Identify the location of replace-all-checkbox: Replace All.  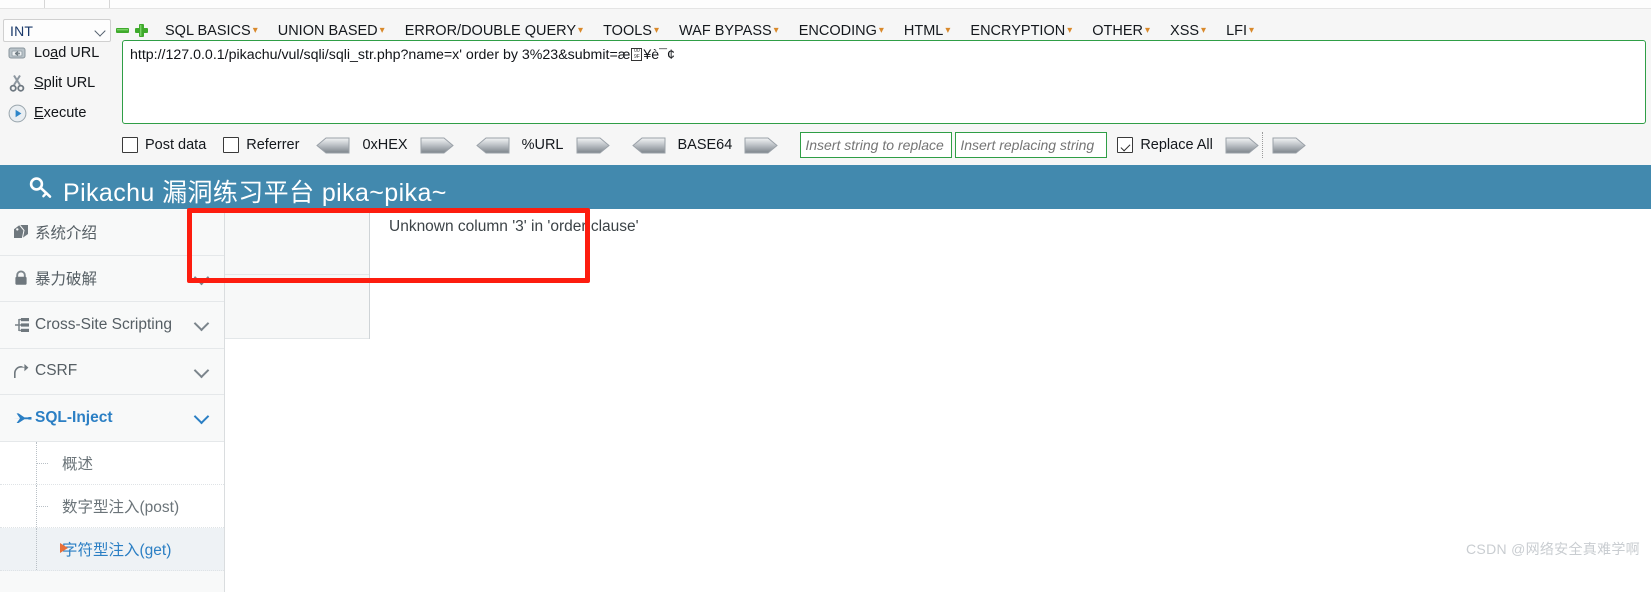
(1165, 145).